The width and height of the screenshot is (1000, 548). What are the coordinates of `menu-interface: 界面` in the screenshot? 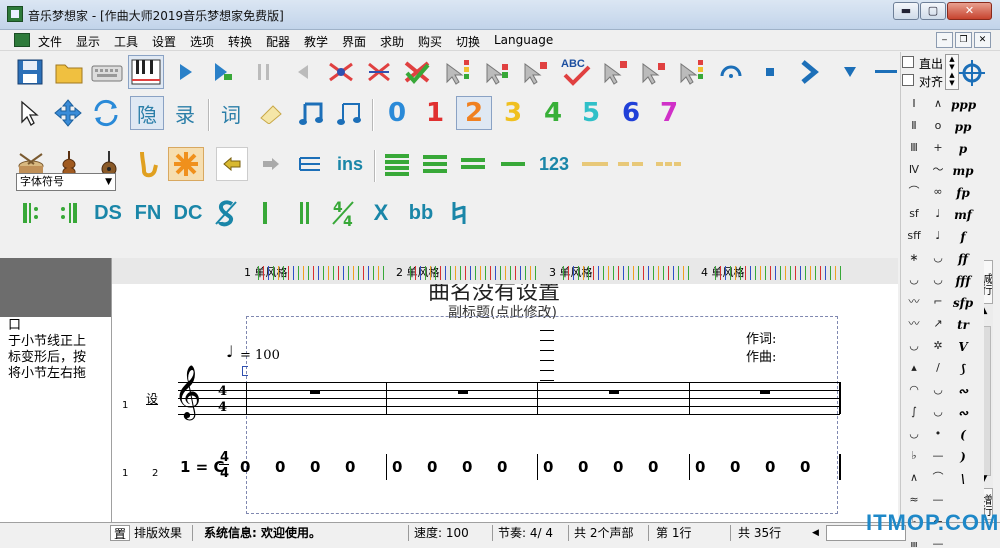 It's located at (354, 41).